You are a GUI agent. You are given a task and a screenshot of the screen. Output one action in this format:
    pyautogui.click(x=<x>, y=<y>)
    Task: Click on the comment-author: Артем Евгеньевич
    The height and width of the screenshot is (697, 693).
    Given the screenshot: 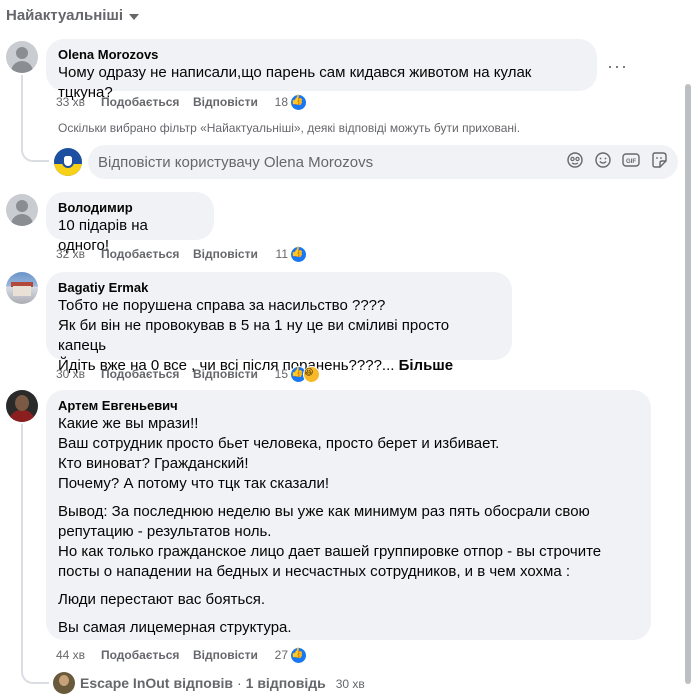 What is the action you would take?
    pyautogui.click(x=348, y=406)
    